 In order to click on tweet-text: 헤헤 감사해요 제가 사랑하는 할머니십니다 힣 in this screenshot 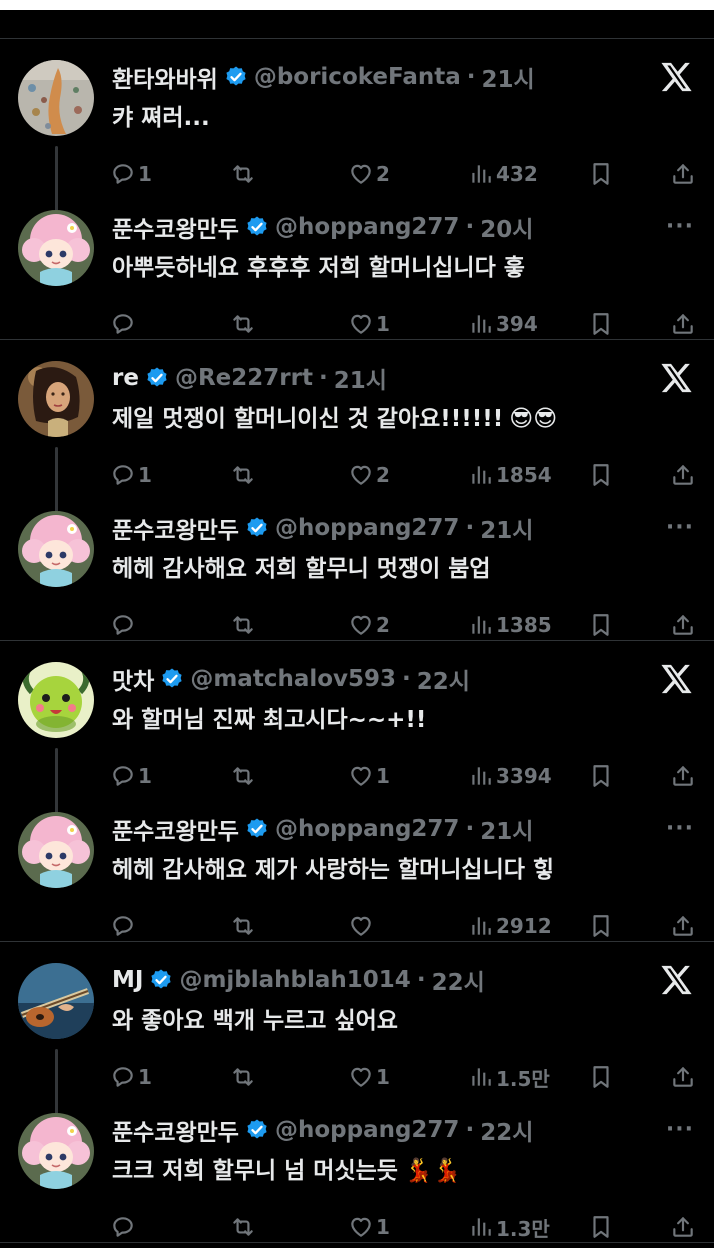, I will do `click(333, 867)`.